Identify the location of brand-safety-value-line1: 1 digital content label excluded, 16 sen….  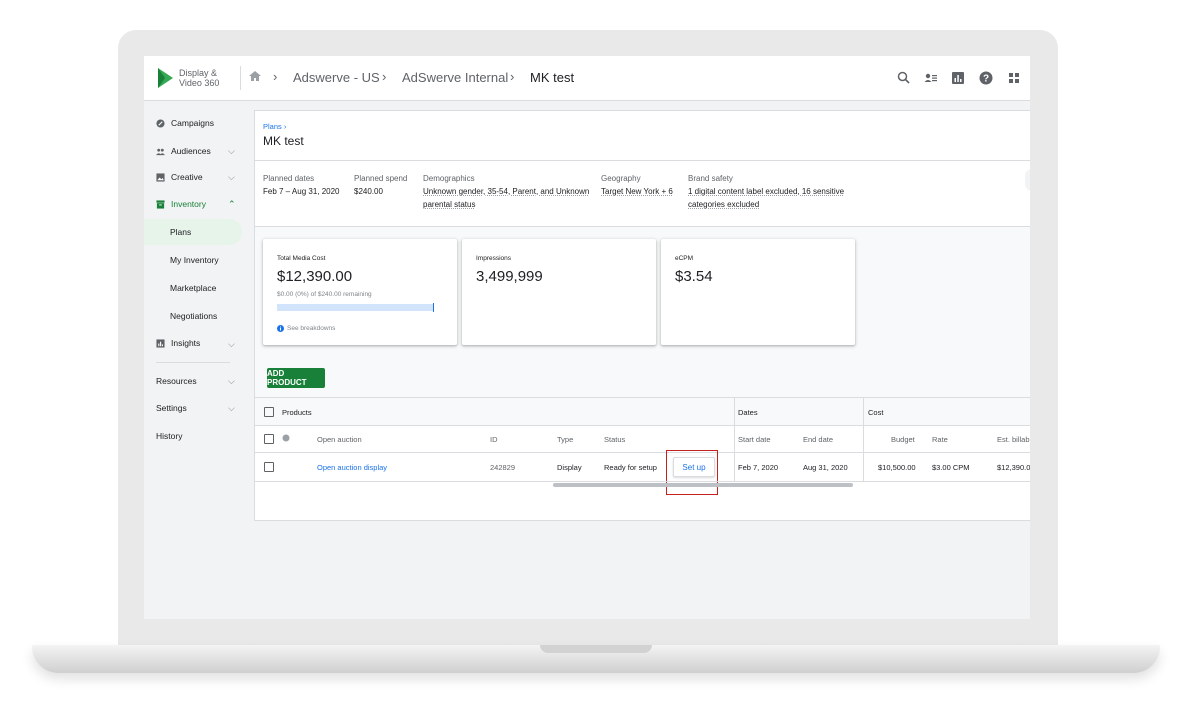
(766, 191).